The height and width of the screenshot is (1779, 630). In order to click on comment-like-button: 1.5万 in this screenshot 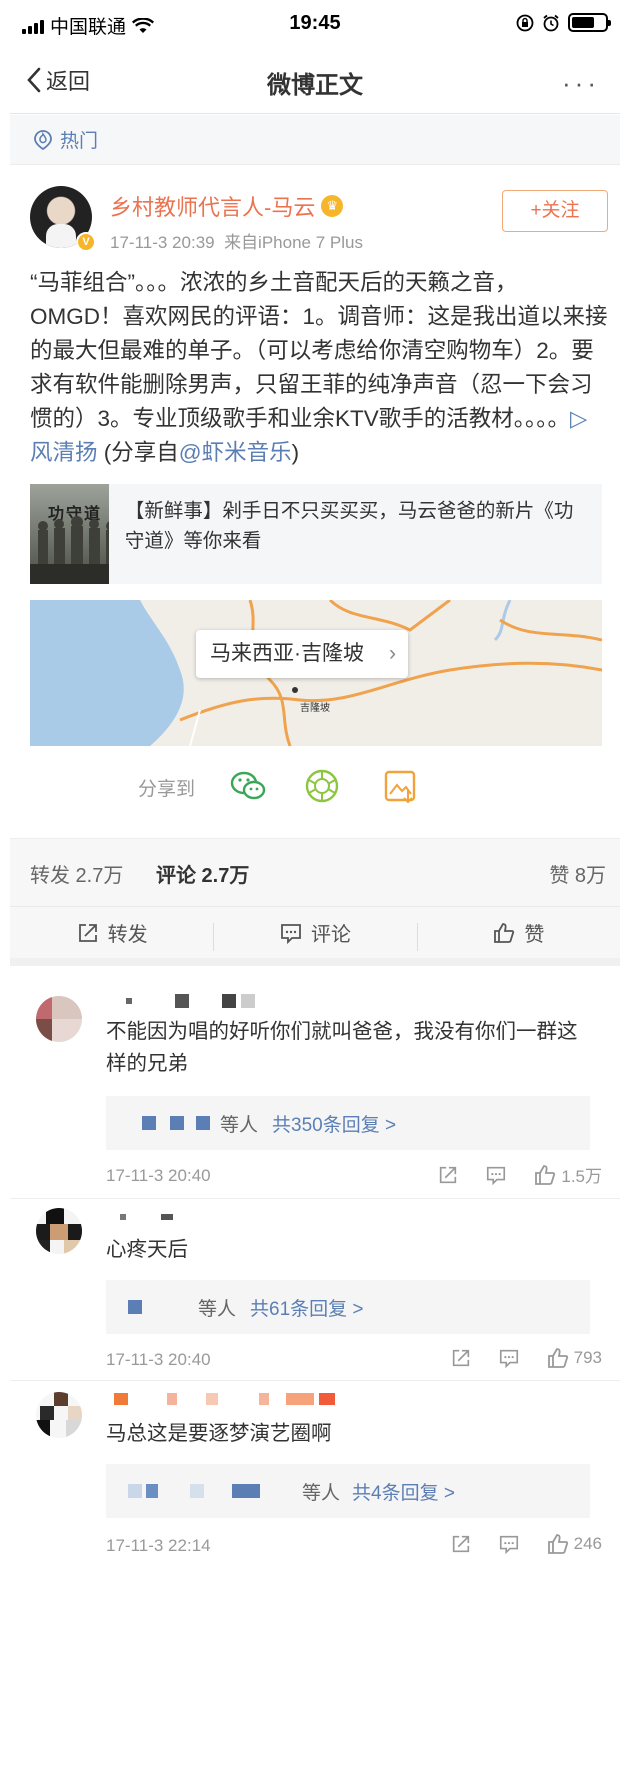, I will do `click(567, 1174)`.